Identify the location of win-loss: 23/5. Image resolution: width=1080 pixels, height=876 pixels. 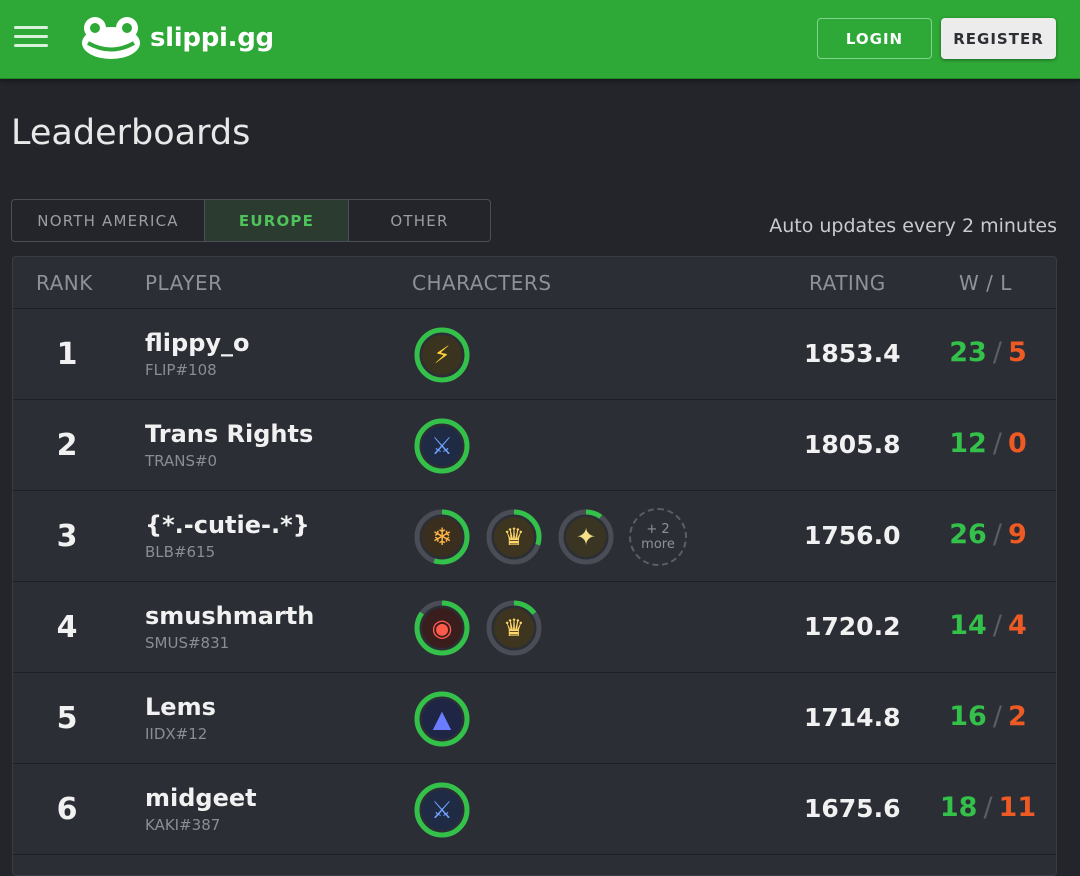
(988, 352).